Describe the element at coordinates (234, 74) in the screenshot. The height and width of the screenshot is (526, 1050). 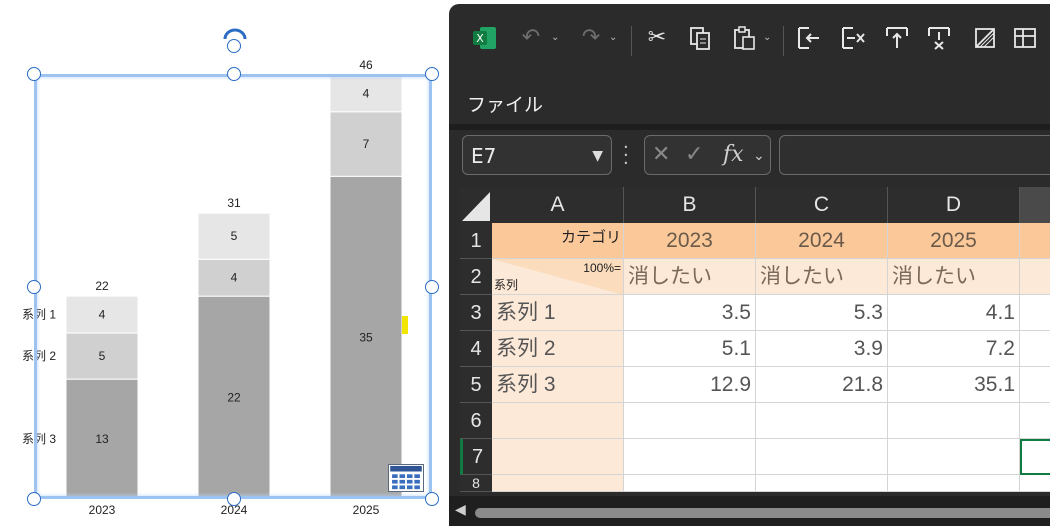
I see `resize-handle-top` at that location.